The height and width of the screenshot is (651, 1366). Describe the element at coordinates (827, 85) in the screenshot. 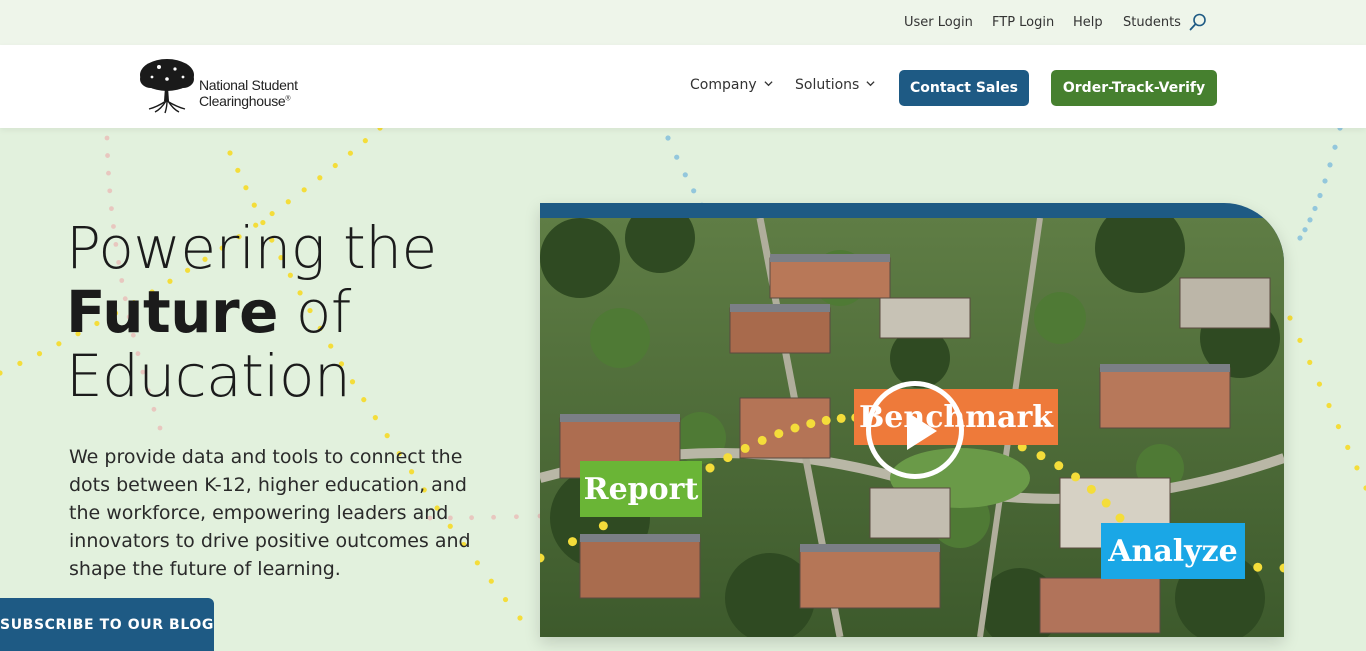

I see `nav-solutions-label: Solutions` at that location.